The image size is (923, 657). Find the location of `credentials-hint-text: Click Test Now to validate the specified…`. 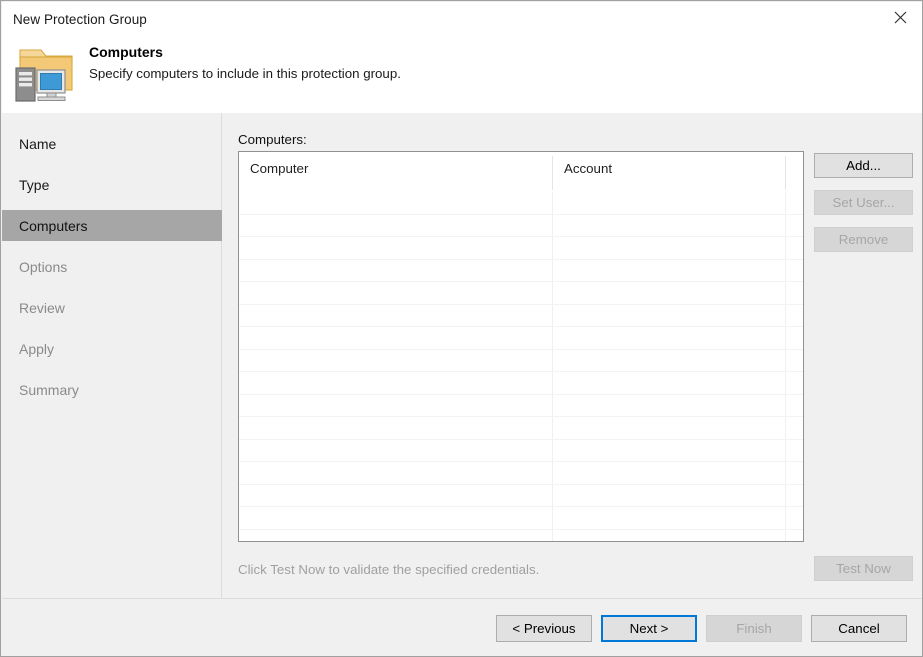

credentials-hint-text: Click Test Now to validate the specified… is located at coordinates (389, 569).